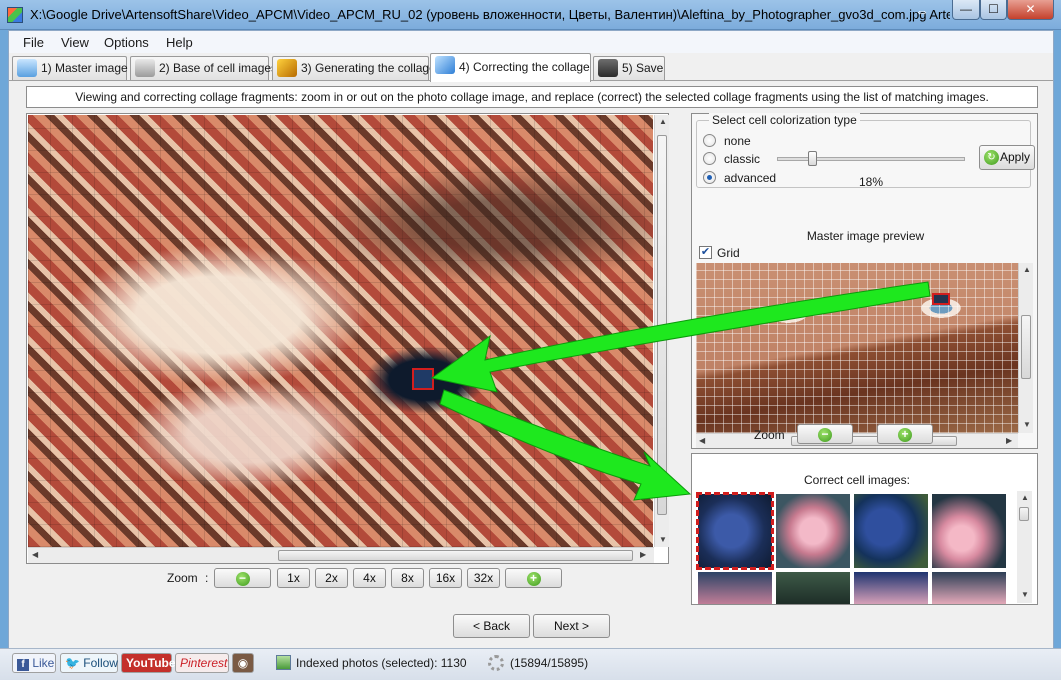  I want to click on menu-view: View, so click(75, 42).